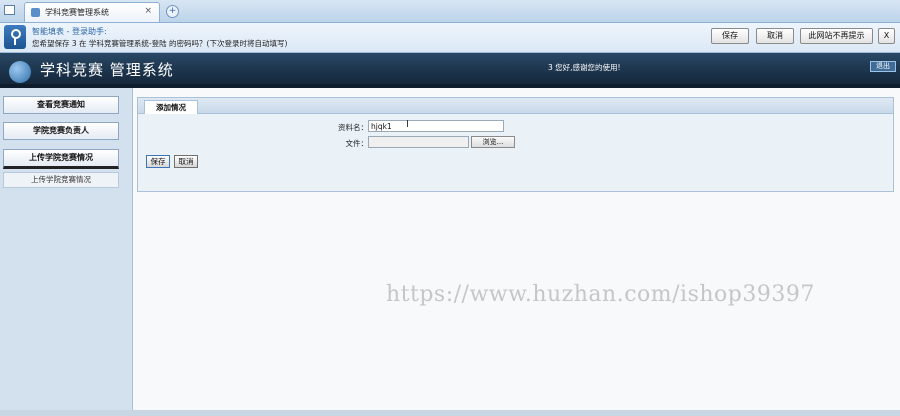  I want to click on helper-save-button: 保存, so click(730, 36).